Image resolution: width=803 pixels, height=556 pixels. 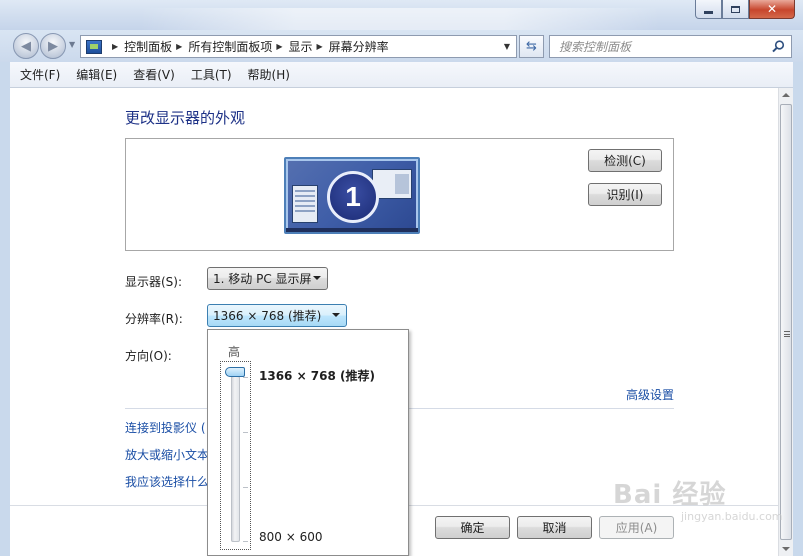 What do you see at coordinates (96, 74) in the screenshot?
I see `menu-edit: 编辑(E)` at bounding box center [96, 74].